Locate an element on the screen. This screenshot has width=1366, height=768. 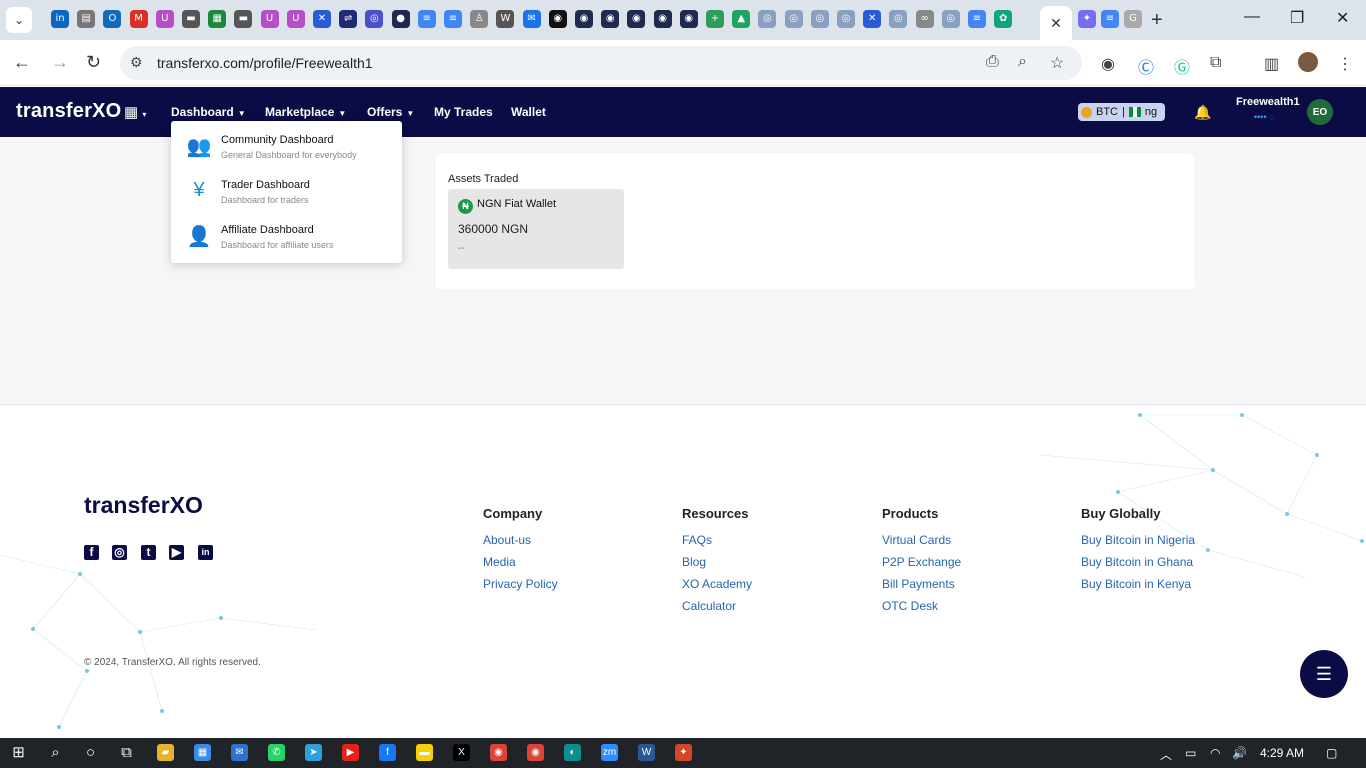
footer-logo: transferXO is located at coordinates (143, 505).